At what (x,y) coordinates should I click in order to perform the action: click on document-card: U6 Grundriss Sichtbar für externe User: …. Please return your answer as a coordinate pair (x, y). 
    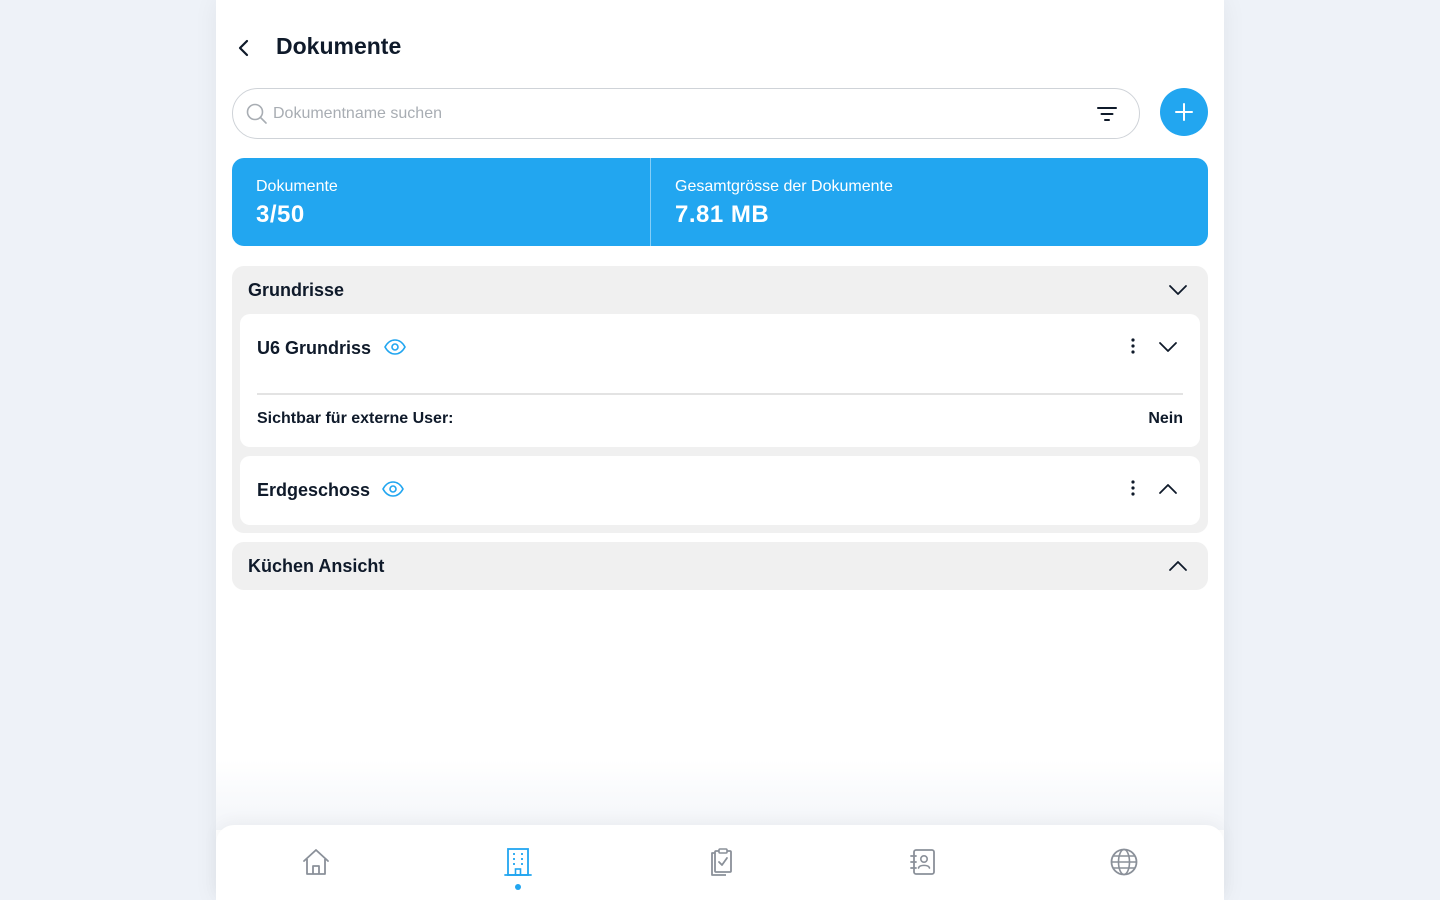
    Looking at the image, I should click on (720, 380).